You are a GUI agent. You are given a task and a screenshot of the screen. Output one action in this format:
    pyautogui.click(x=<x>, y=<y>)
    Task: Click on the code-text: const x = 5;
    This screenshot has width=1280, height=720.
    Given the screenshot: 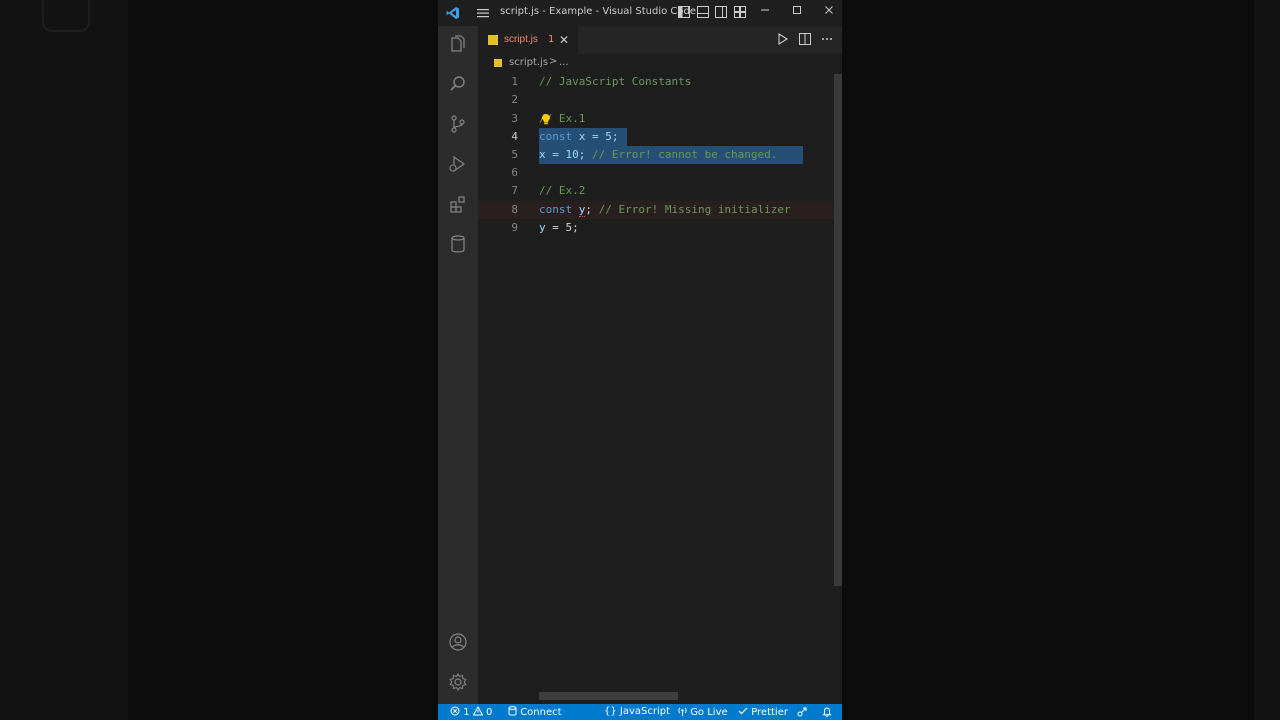 What is the action you would take?
    pyautogui.click(x=578, y=137)
    